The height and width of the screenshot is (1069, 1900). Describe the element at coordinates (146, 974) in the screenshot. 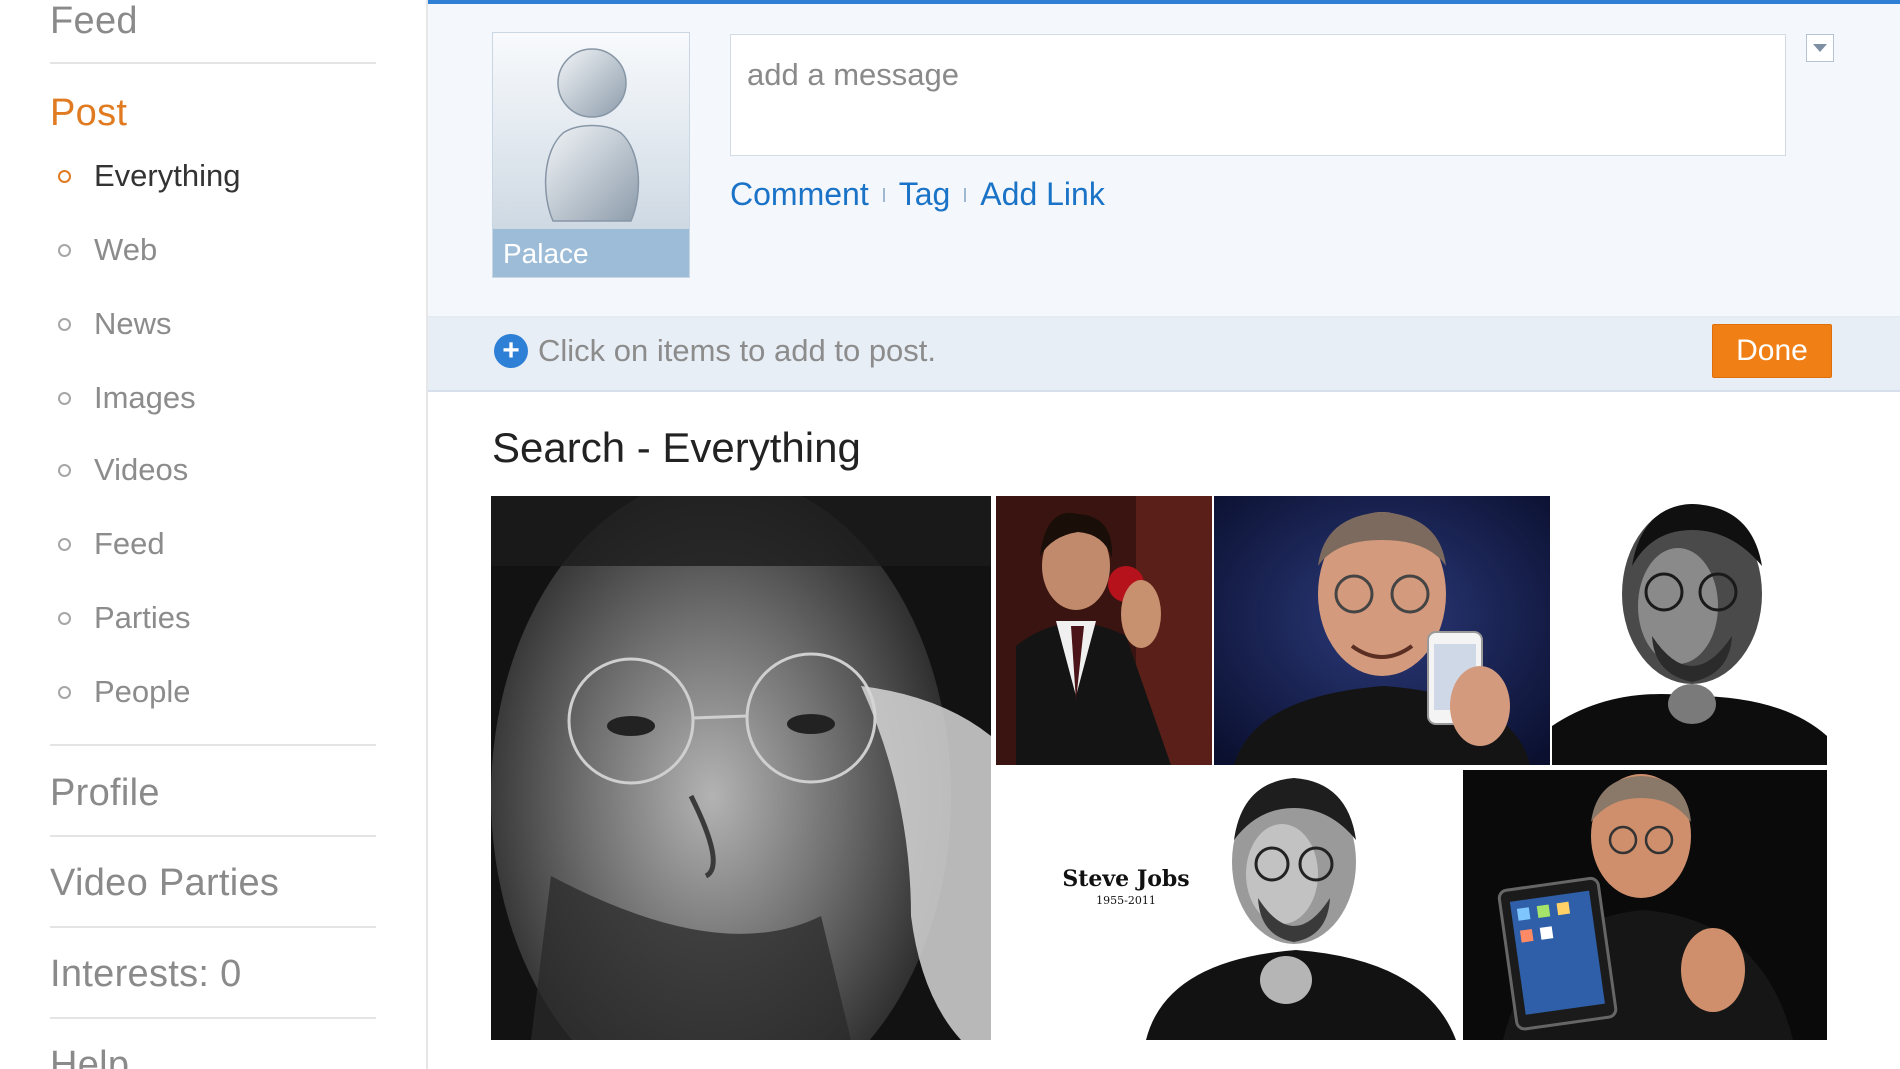

I see `nav-interests: Interests: 0` at that location.